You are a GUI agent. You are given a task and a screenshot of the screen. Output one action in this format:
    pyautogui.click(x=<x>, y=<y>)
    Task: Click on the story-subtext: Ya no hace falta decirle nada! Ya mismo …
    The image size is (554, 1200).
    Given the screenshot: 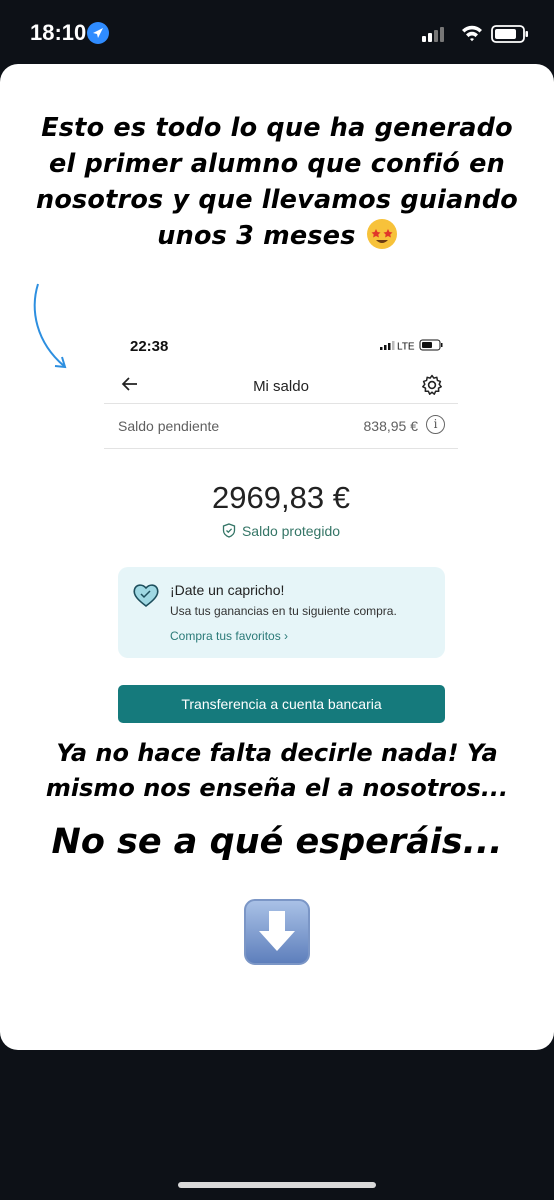 What is the action you would take?
    pyautogui.click(x=277, y=770)
    